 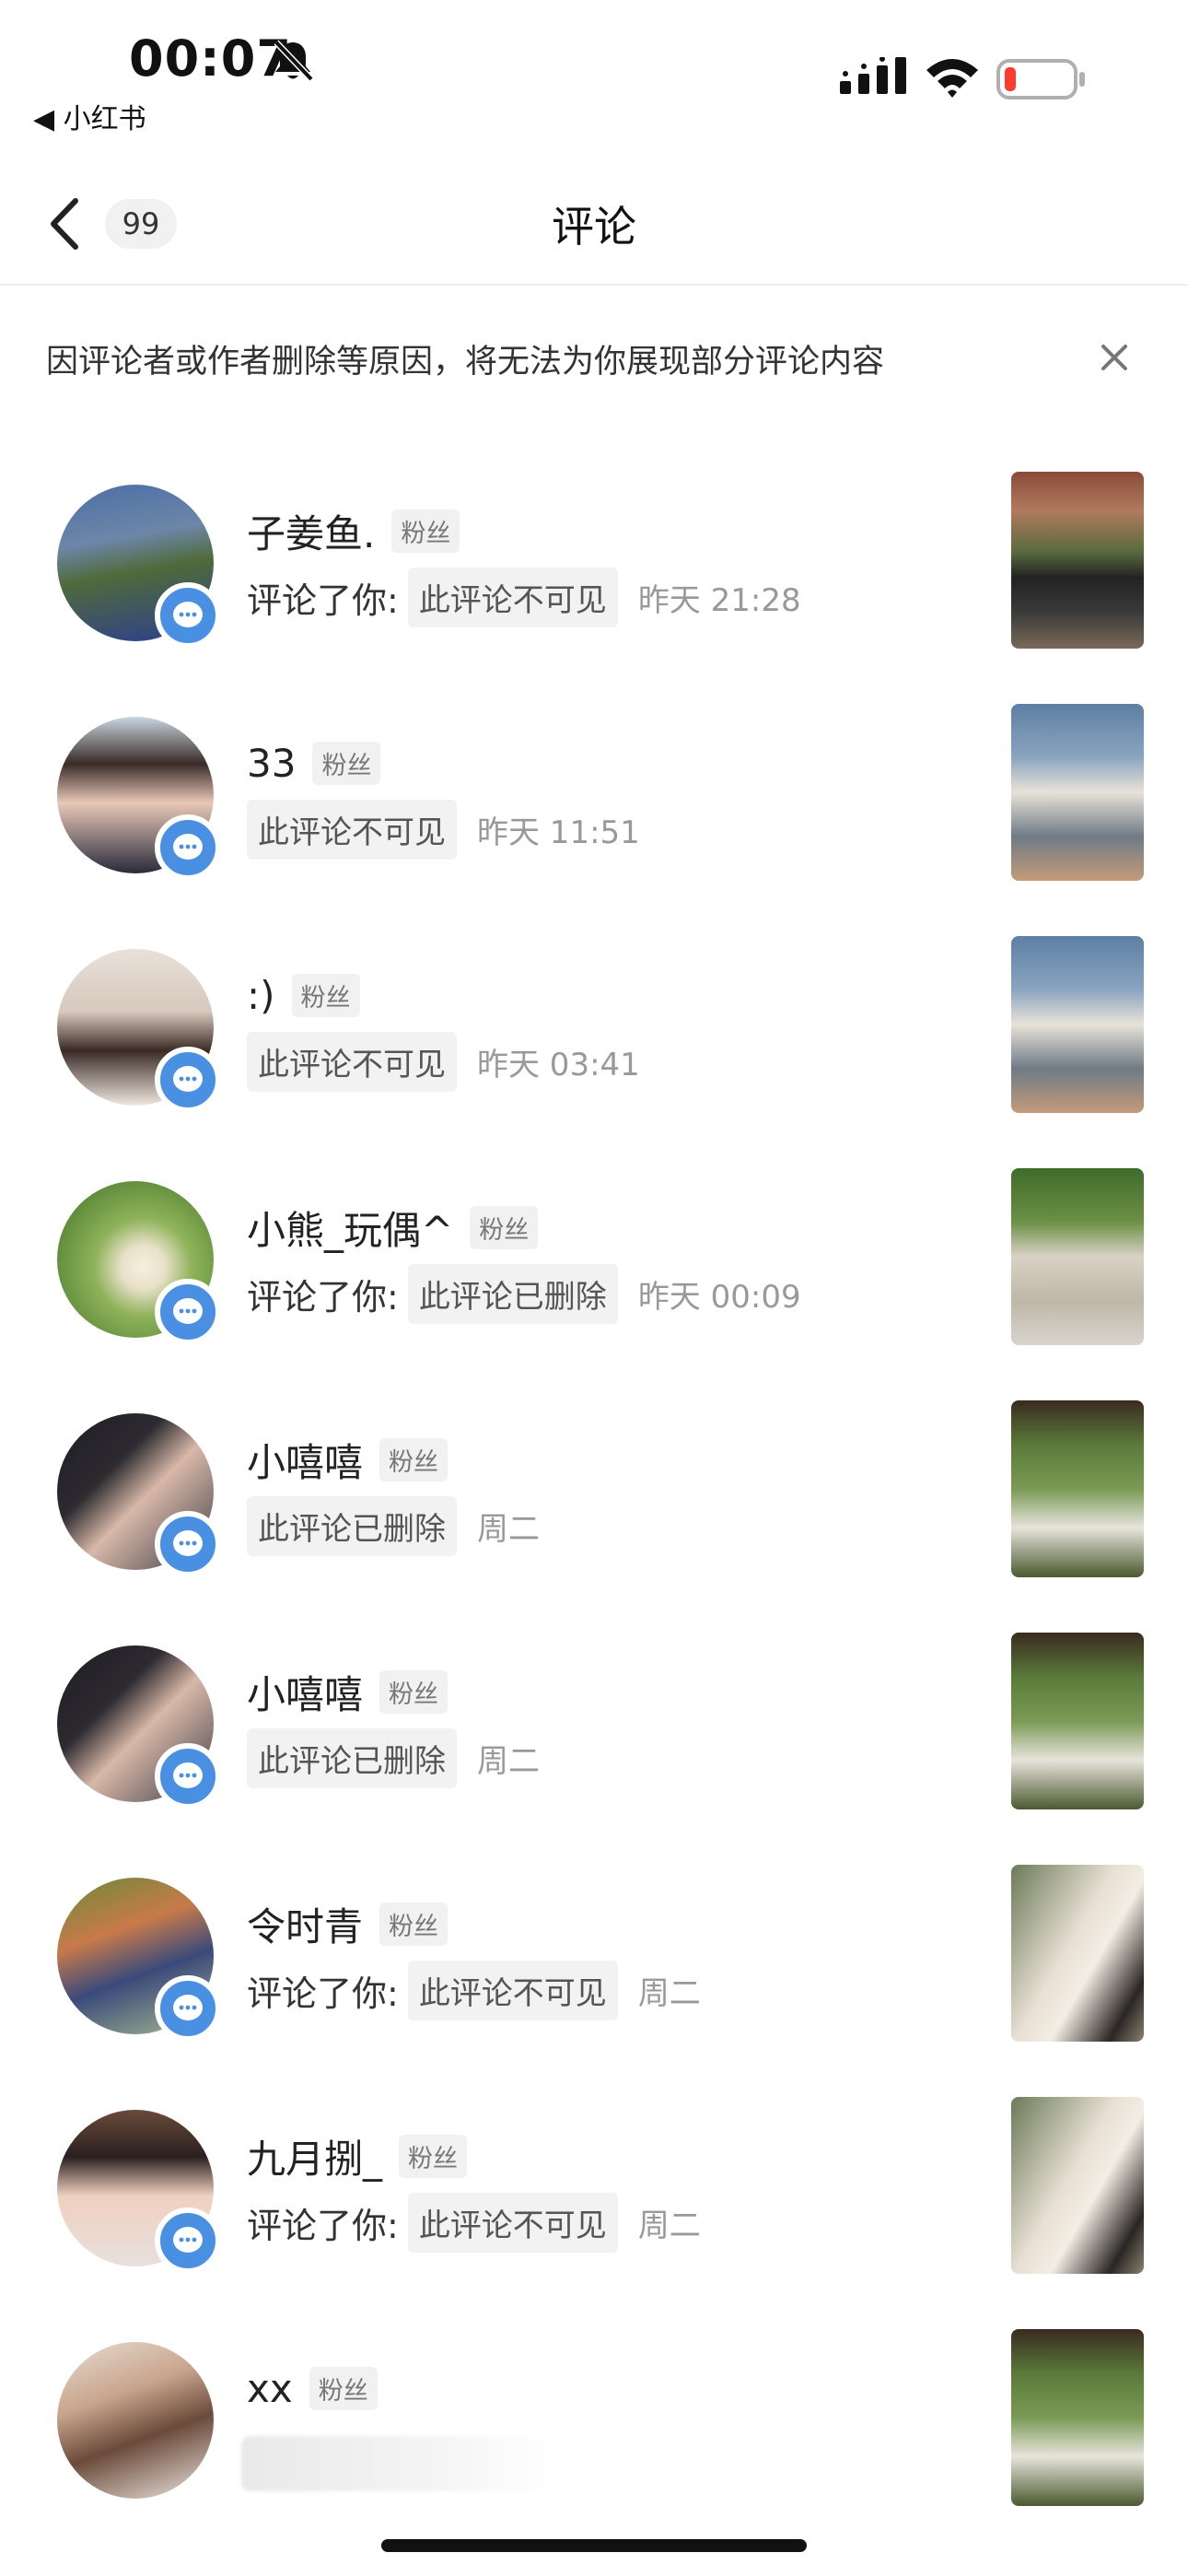 What do you see at coordinates (135, 2420) in the screenshot?
I see `avatar` at bounding box center [135, 2420].